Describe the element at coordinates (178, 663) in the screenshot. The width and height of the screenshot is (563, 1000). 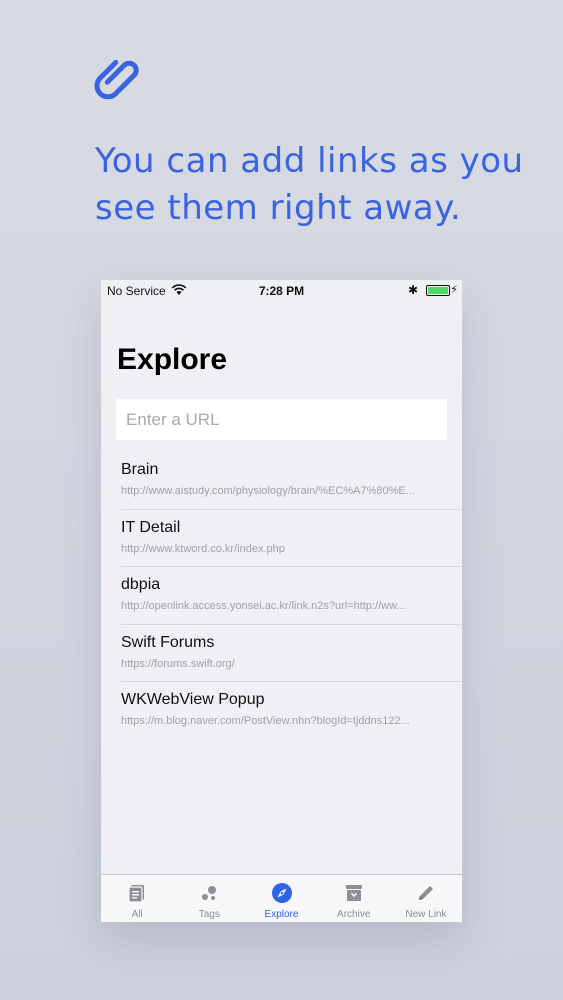
I see `link-url: https://forums.swift.org/` at that location.